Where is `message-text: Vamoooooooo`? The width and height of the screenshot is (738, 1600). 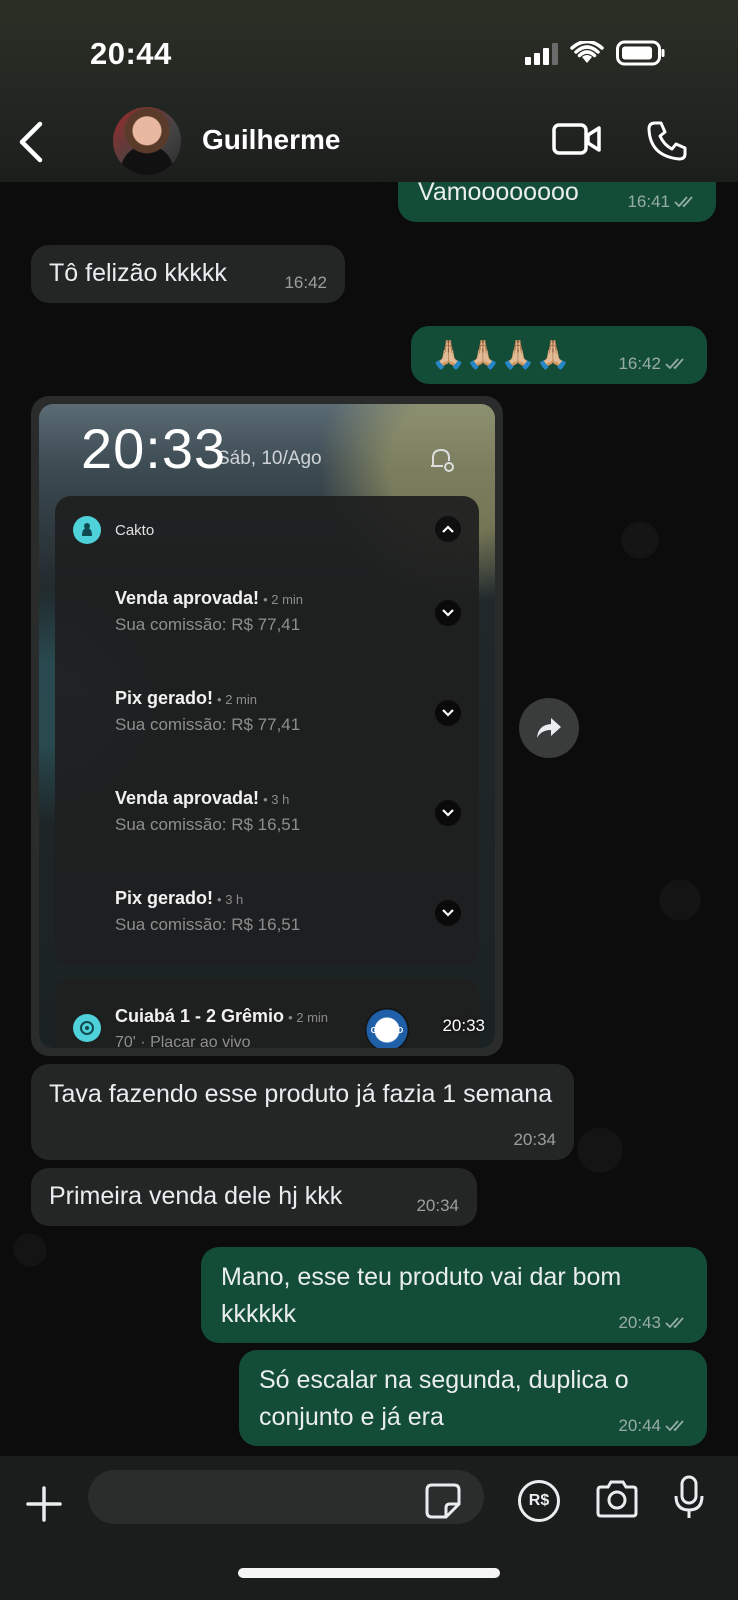 message-text: Vamoooooooo is located at coordinates (498, 192).